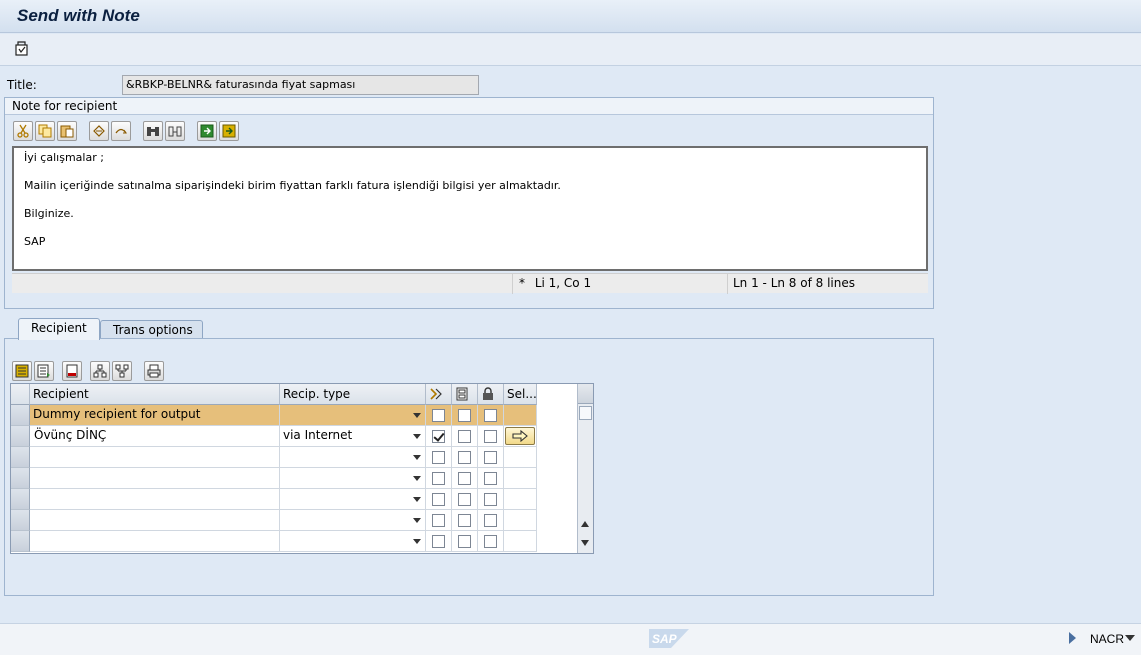 This screenshot has height=655, width=1141. I want to click on tab-recipient: Recipient, so click(59, 329).